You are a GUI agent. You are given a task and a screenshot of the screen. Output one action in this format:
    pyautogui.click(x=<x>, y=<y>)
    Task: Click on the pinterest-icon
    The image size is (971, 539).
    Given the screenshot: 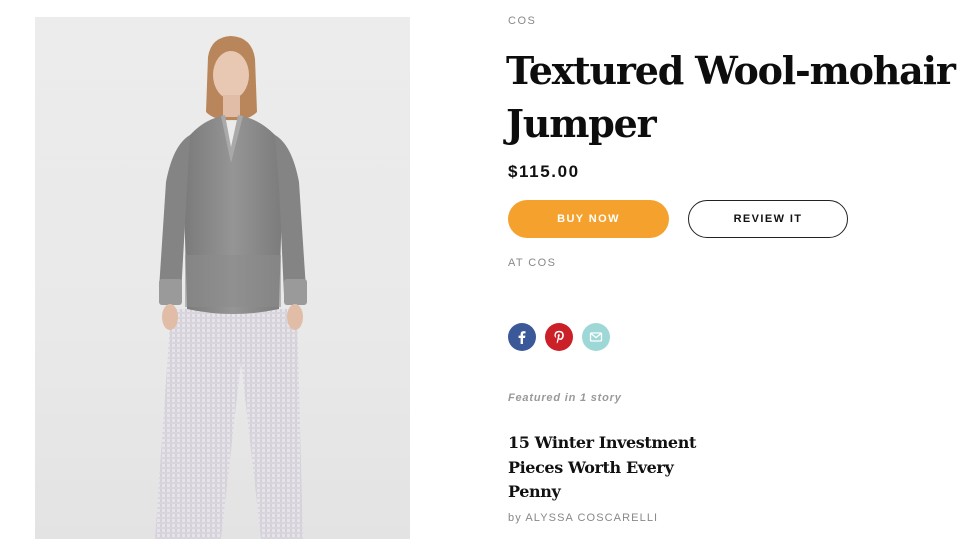 What is the action you would take?
    pyautogui.click(x=559, y=337)
    